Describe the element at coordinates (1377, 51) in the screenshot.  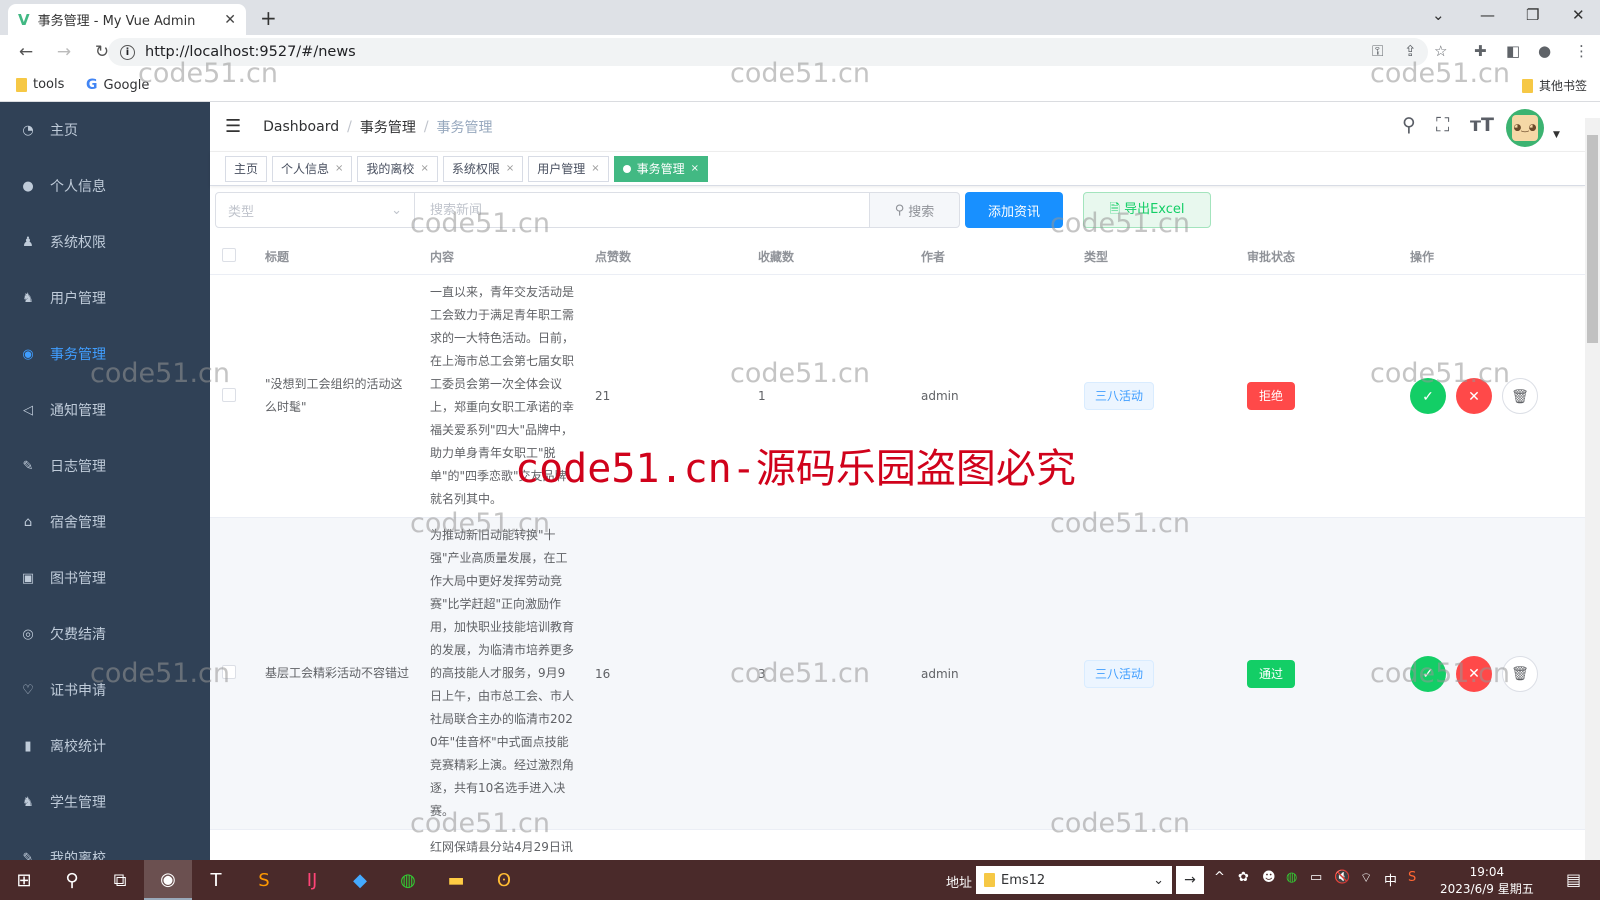
I see `key-icon: ⚿` at that location.